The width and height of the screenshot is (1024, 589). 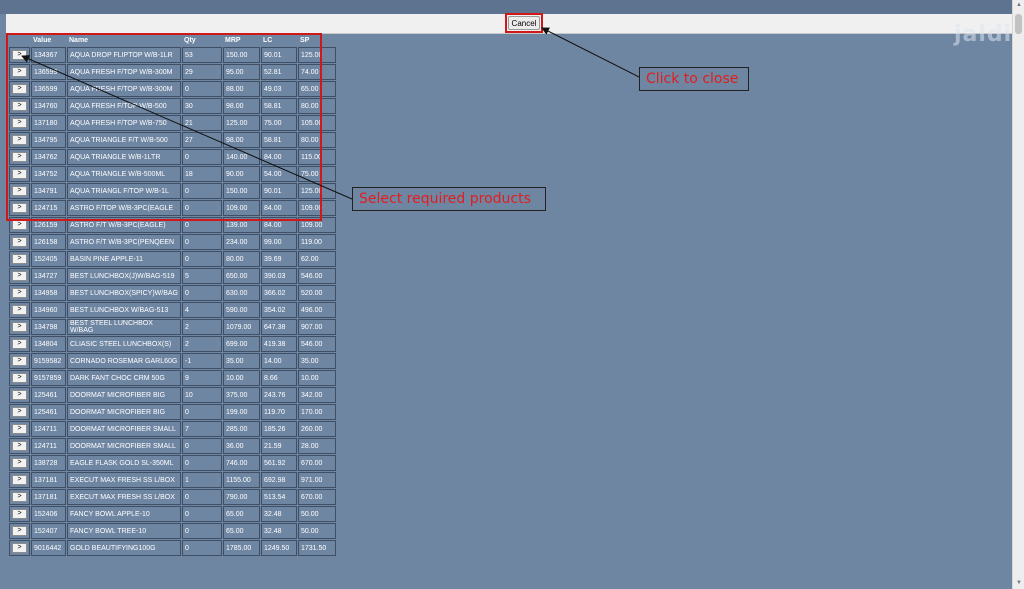 What do you see at coordinates (449, 199) in the screenshot?
I see `select-products-callout: Select required products` at bounding box center [449, 199].